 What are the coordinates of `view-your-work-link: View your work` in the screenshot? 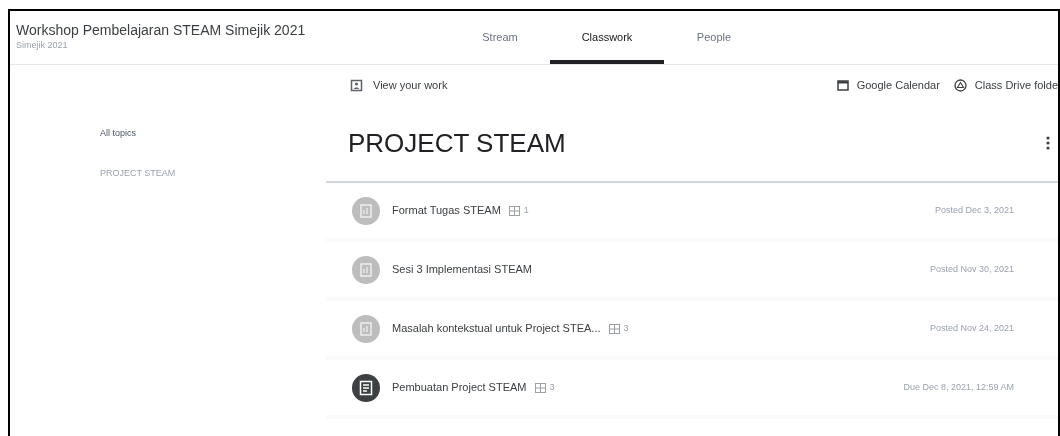 It's located at (410, 85).